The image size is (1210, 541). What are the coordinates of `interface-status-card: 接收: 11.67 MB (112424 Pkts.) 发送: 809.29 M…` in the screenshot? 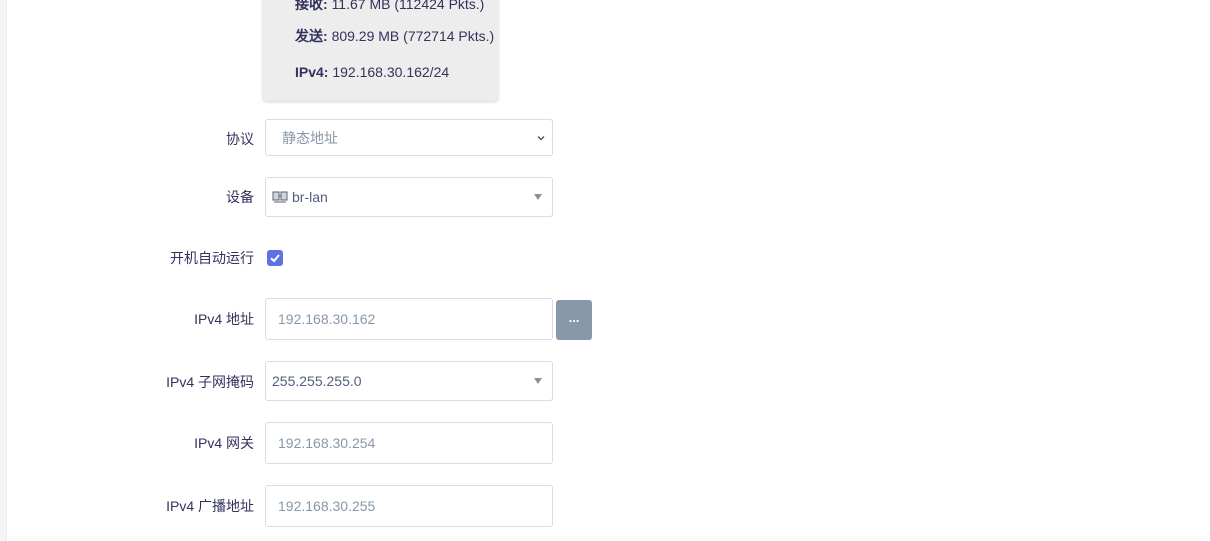 It's located at (380, 50).